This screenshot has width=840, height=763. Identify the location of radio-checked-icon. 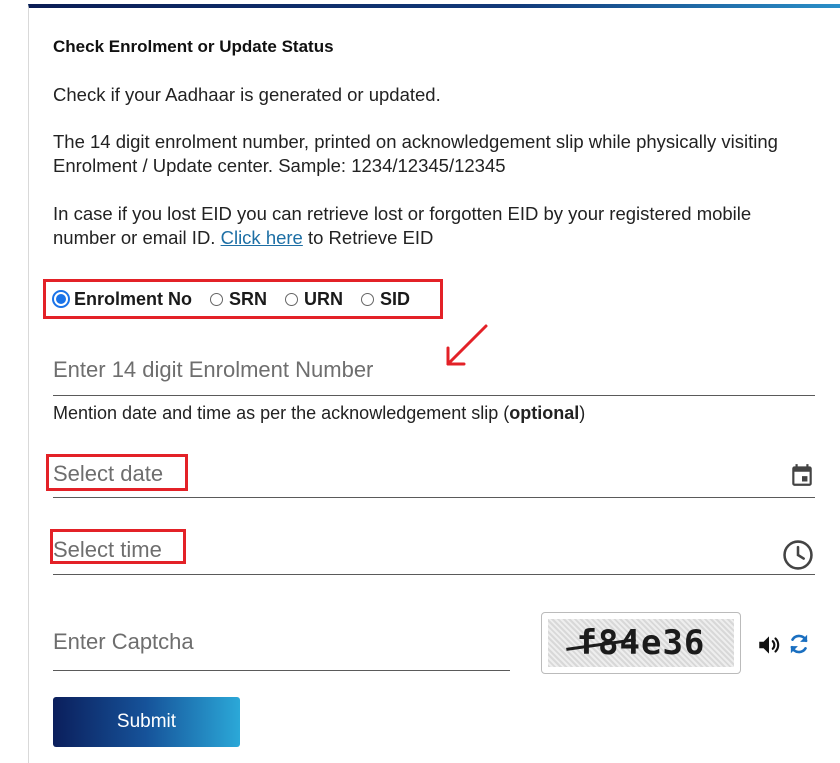
(61, 299).